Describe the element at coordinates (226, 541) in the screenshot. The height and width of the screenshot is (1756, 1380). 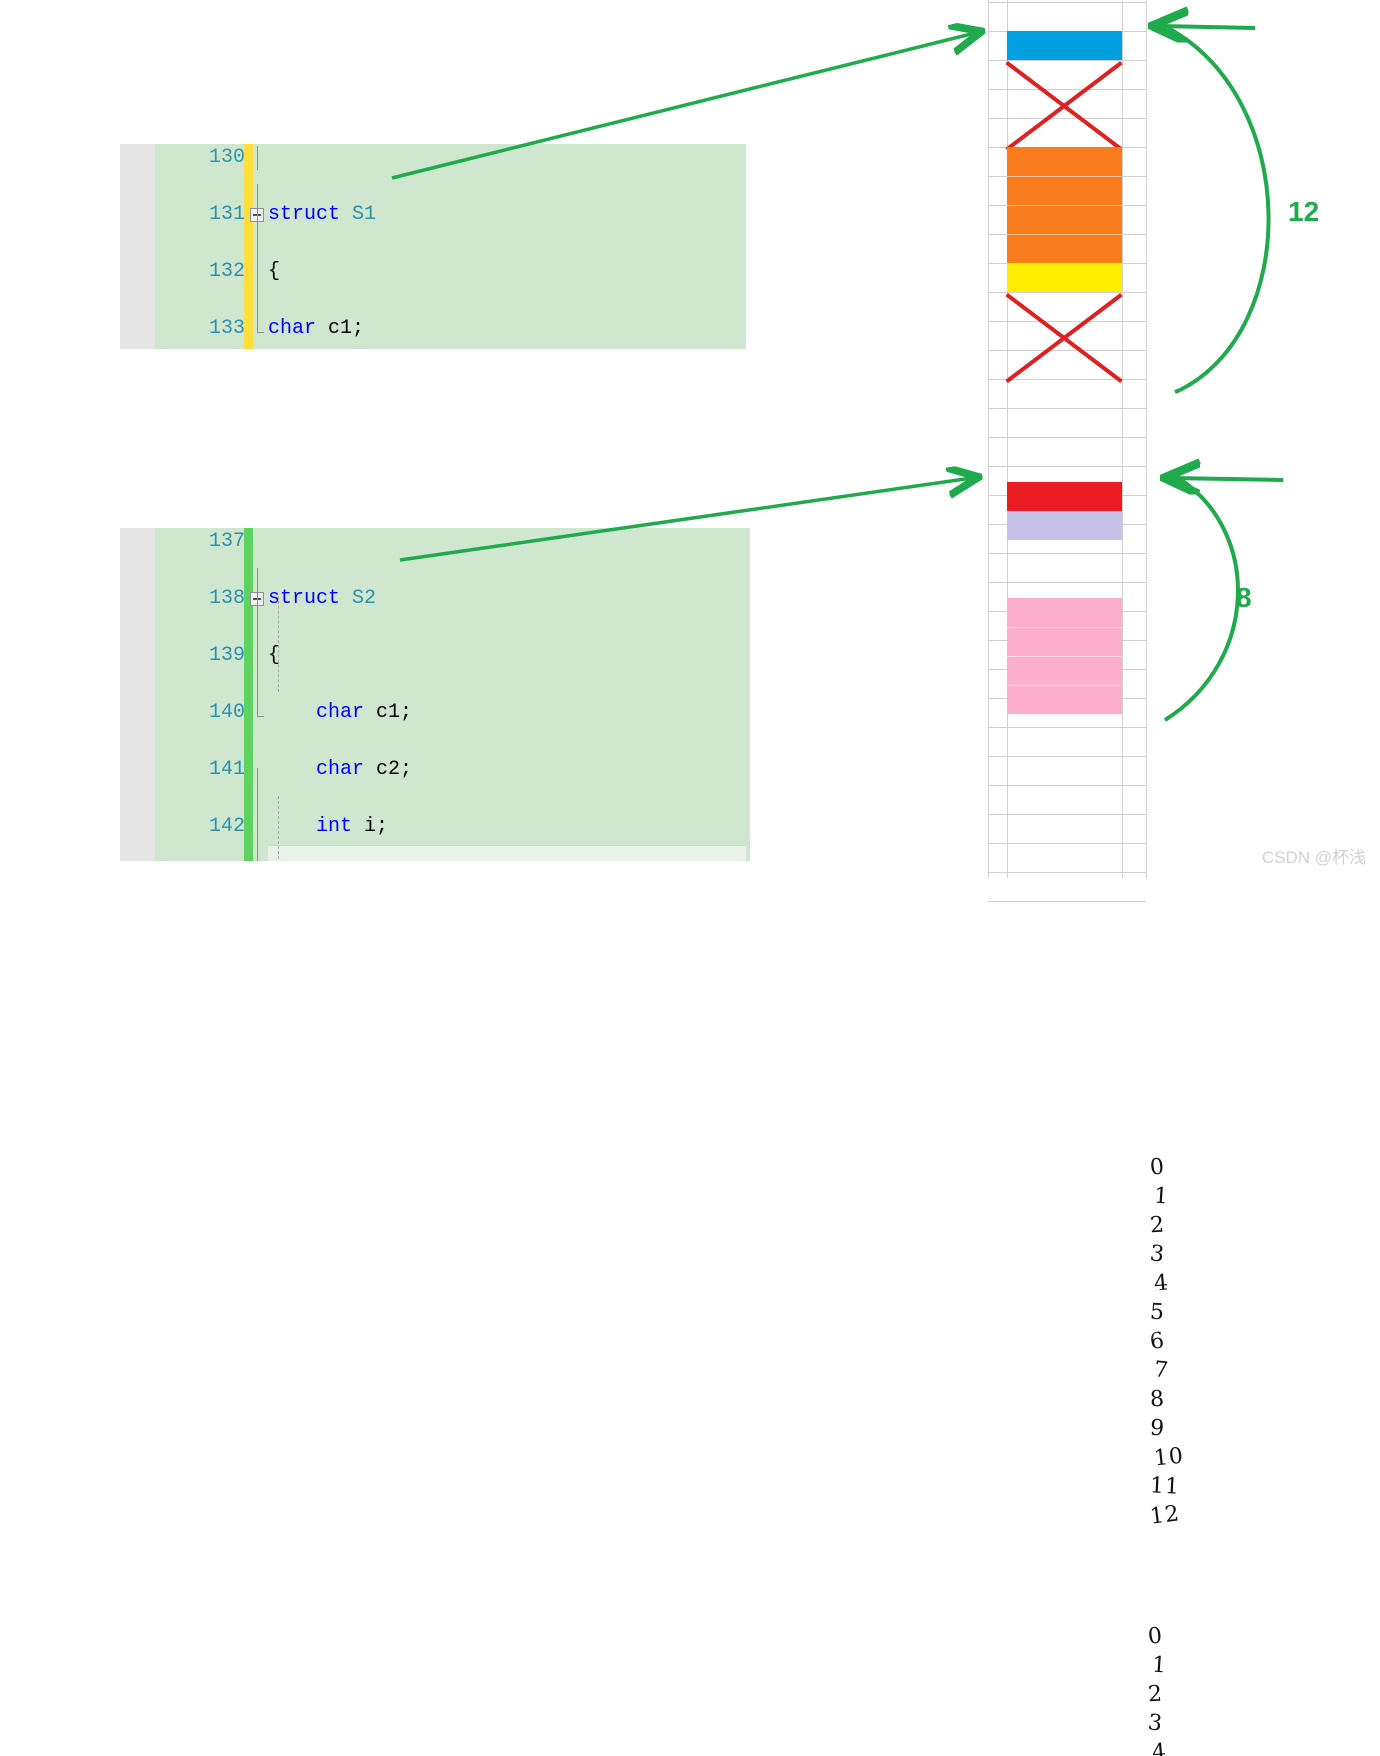
I see `line-number: 137` at that location.